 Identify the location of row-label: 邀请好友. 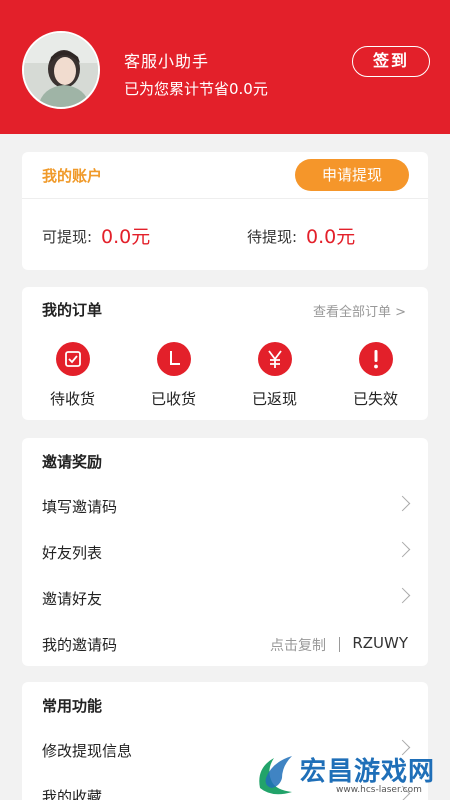
(72, 599).